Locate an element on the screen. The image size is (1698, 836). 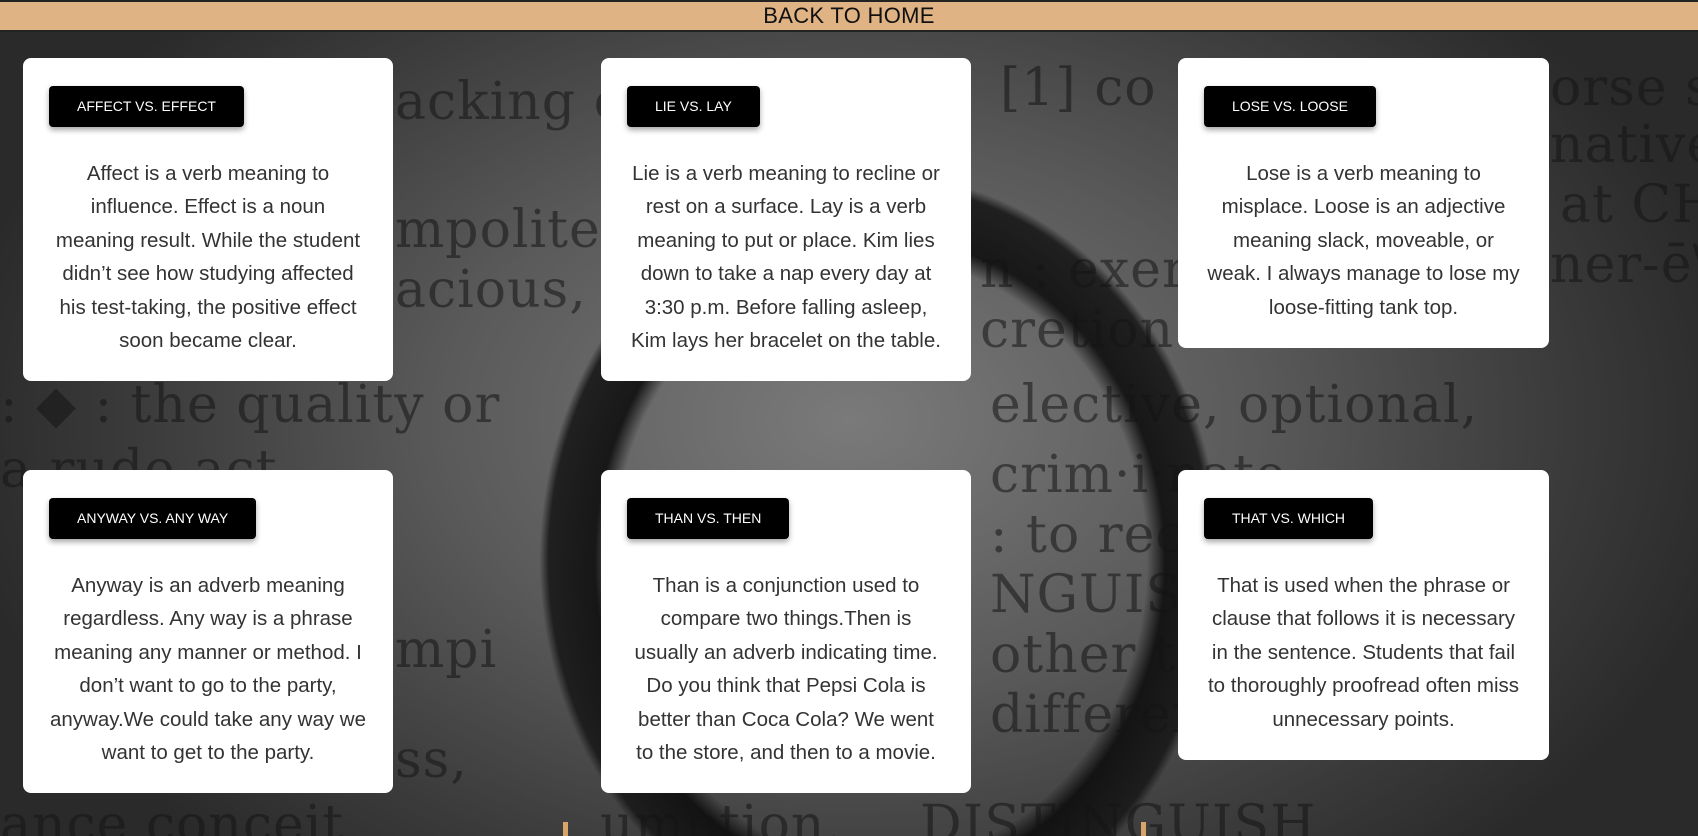
card-tag-button: LIE VS. LAY is located at coordinates (693, 106).